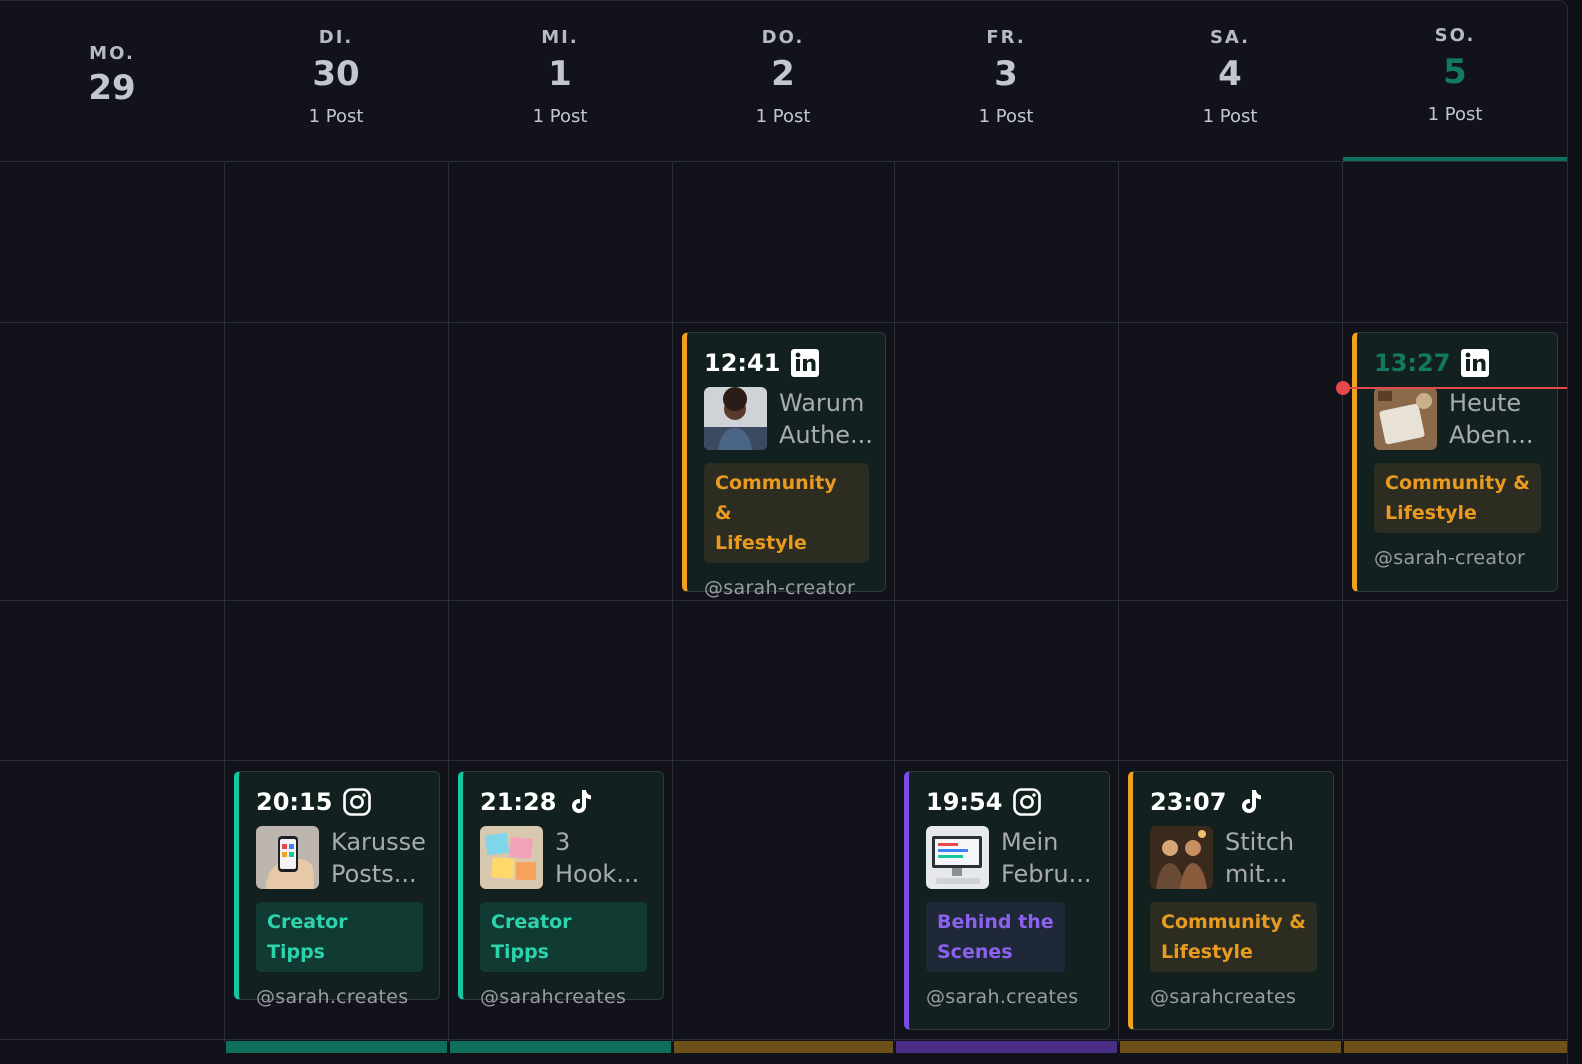 The image size is (1582, 1064). Describe the element at coordinates (1233, 802) in the screenshot. I see `post-time-row: 23:07` at that location.